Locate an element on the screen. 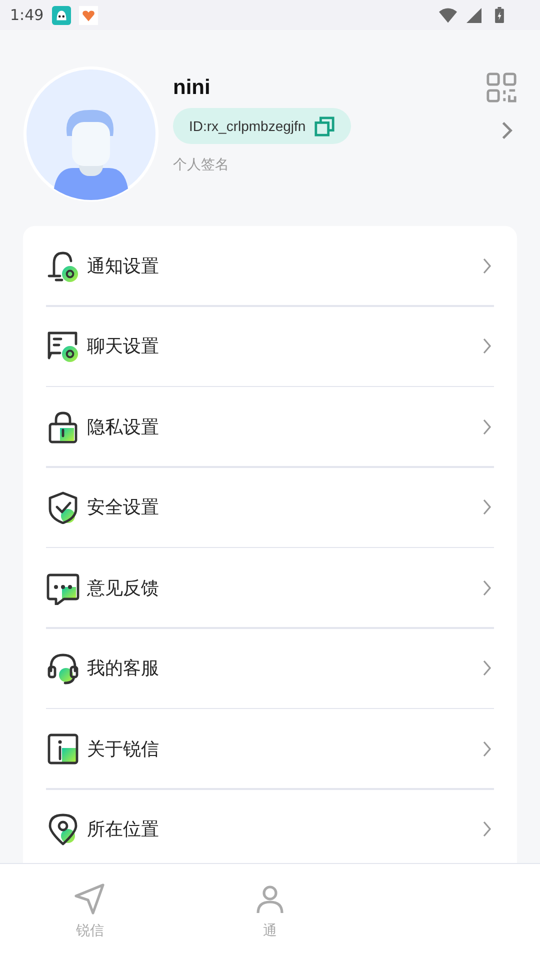  location-pin-icon is located at coordinates (63, 829).